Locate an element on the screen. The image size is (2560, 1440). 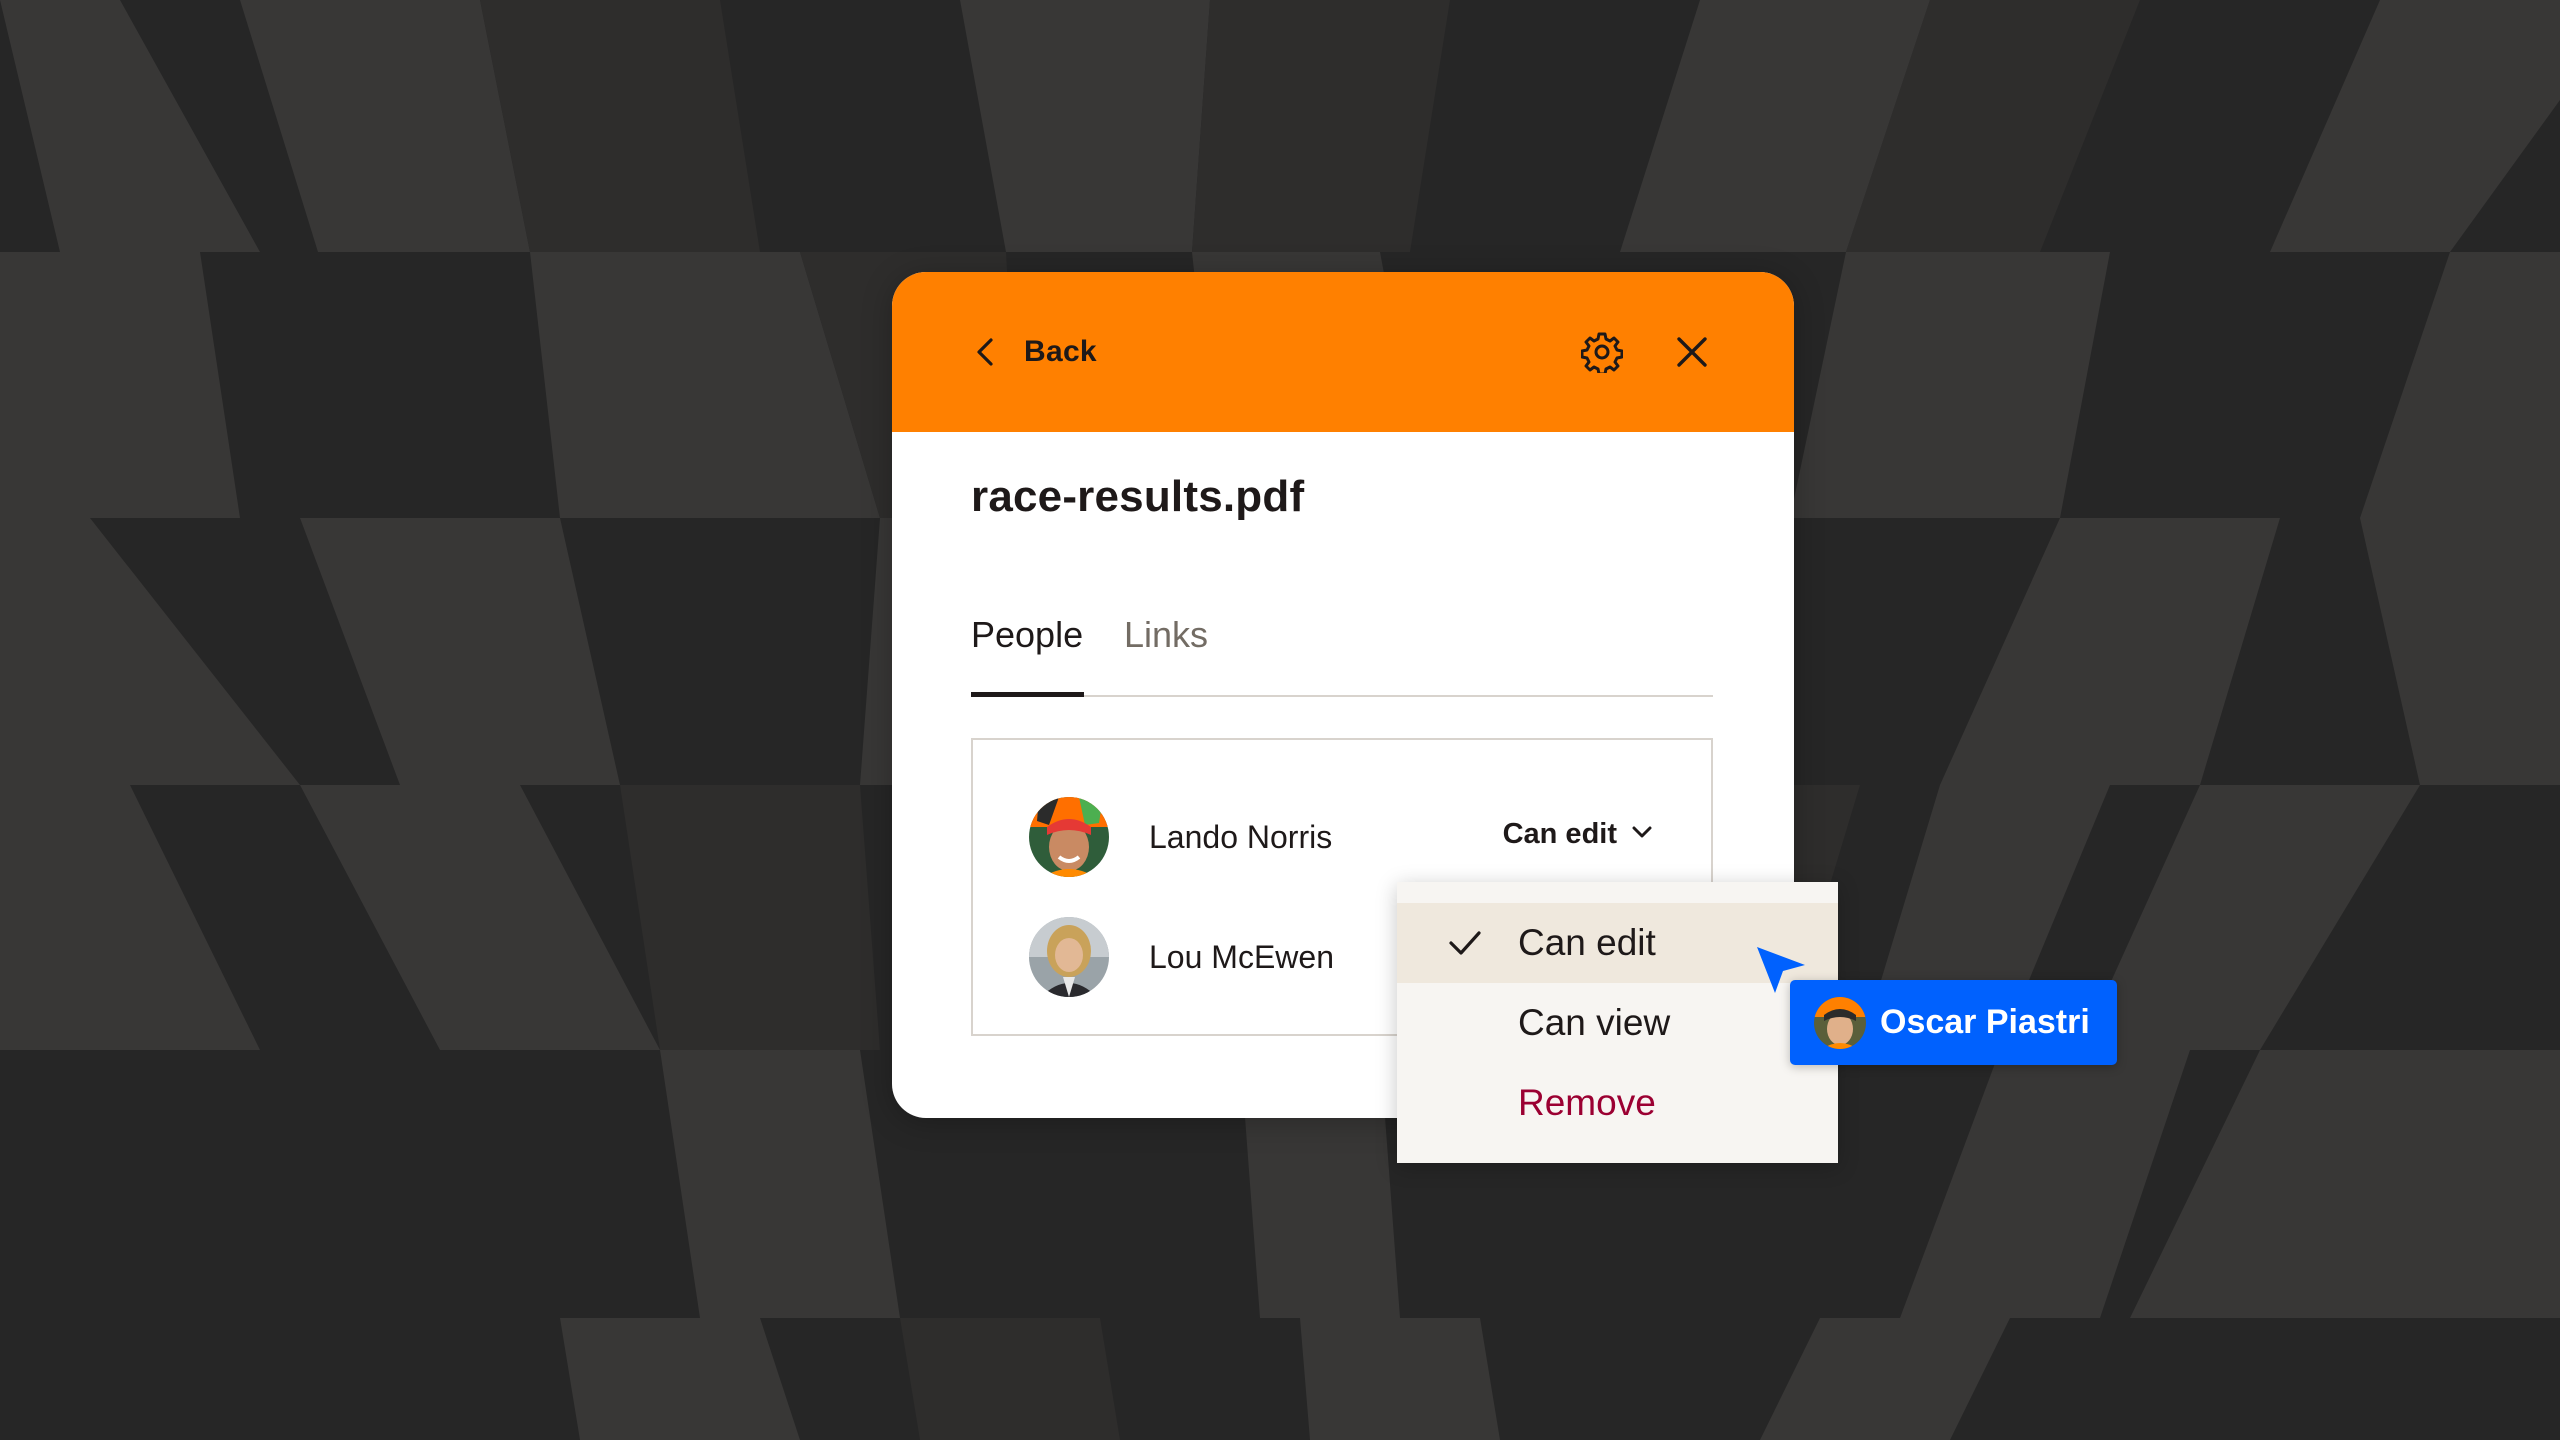
gear-icon is located at coordinates (1602, 352).